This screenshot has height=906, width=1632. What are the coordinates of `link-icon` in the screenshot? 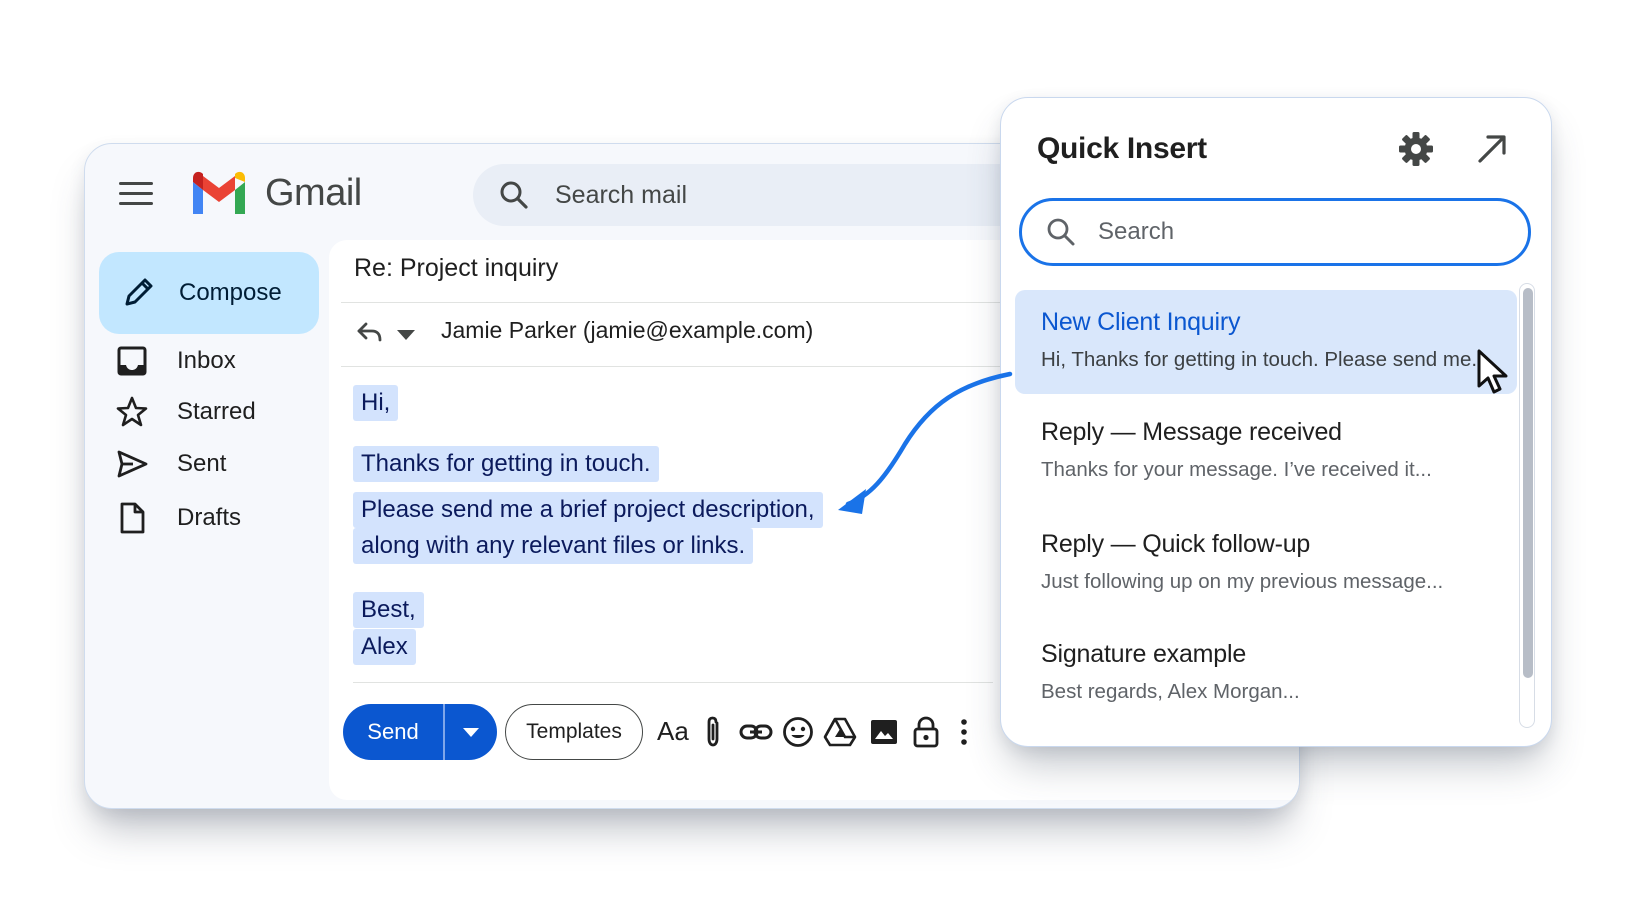 It's located at (756, 732).